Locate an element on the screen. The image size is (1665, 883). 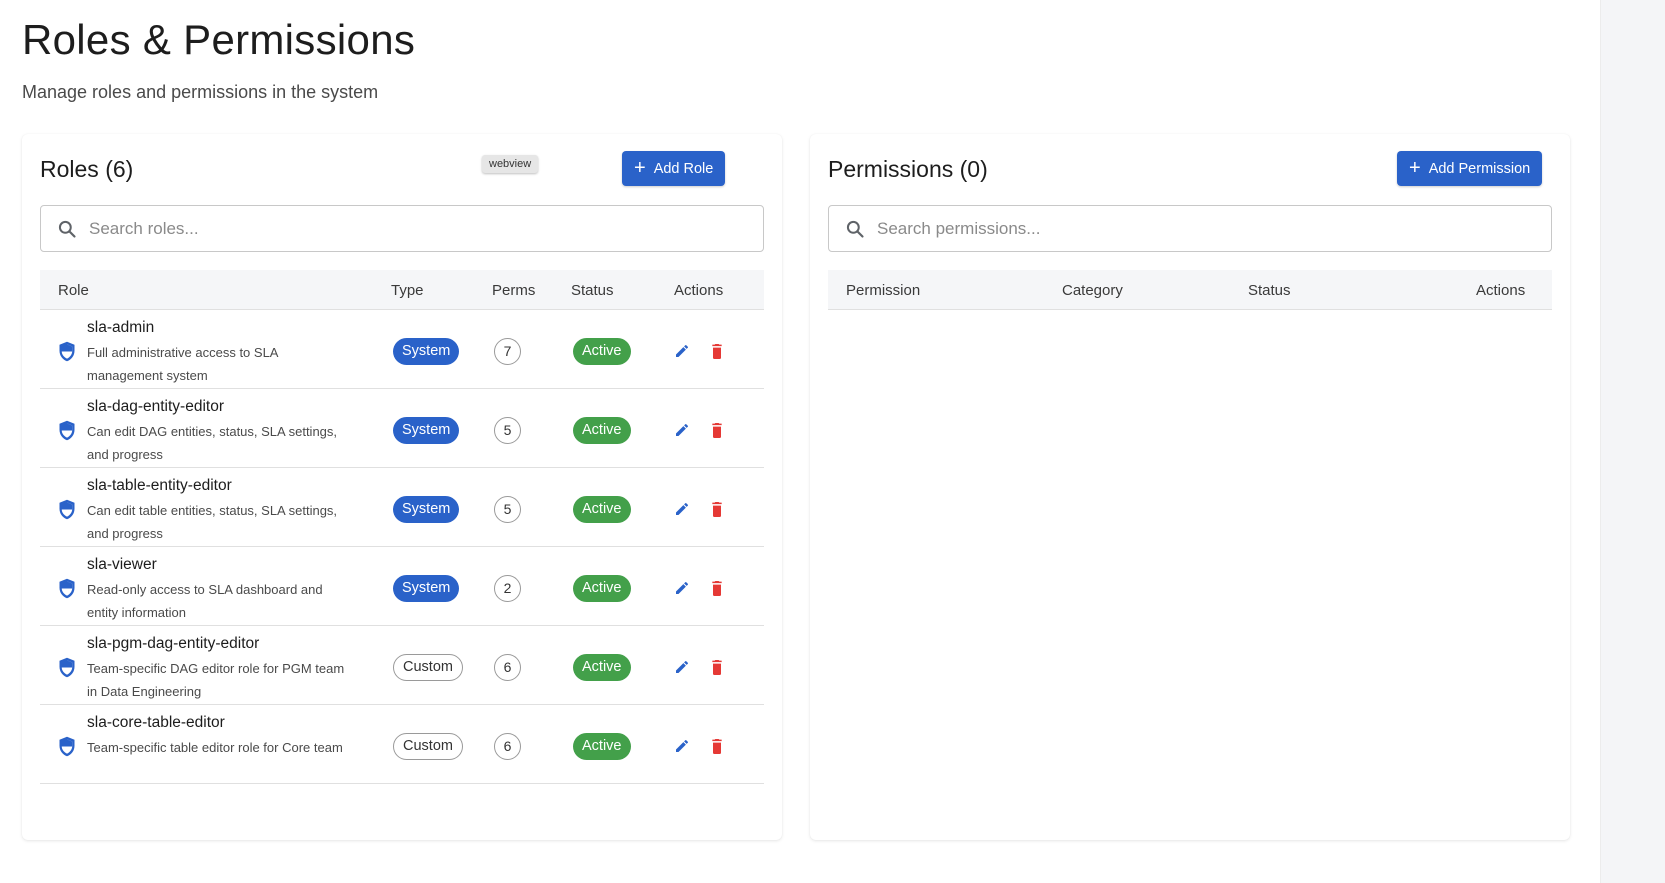
col-role: Role is located at coordinates (73, 290).